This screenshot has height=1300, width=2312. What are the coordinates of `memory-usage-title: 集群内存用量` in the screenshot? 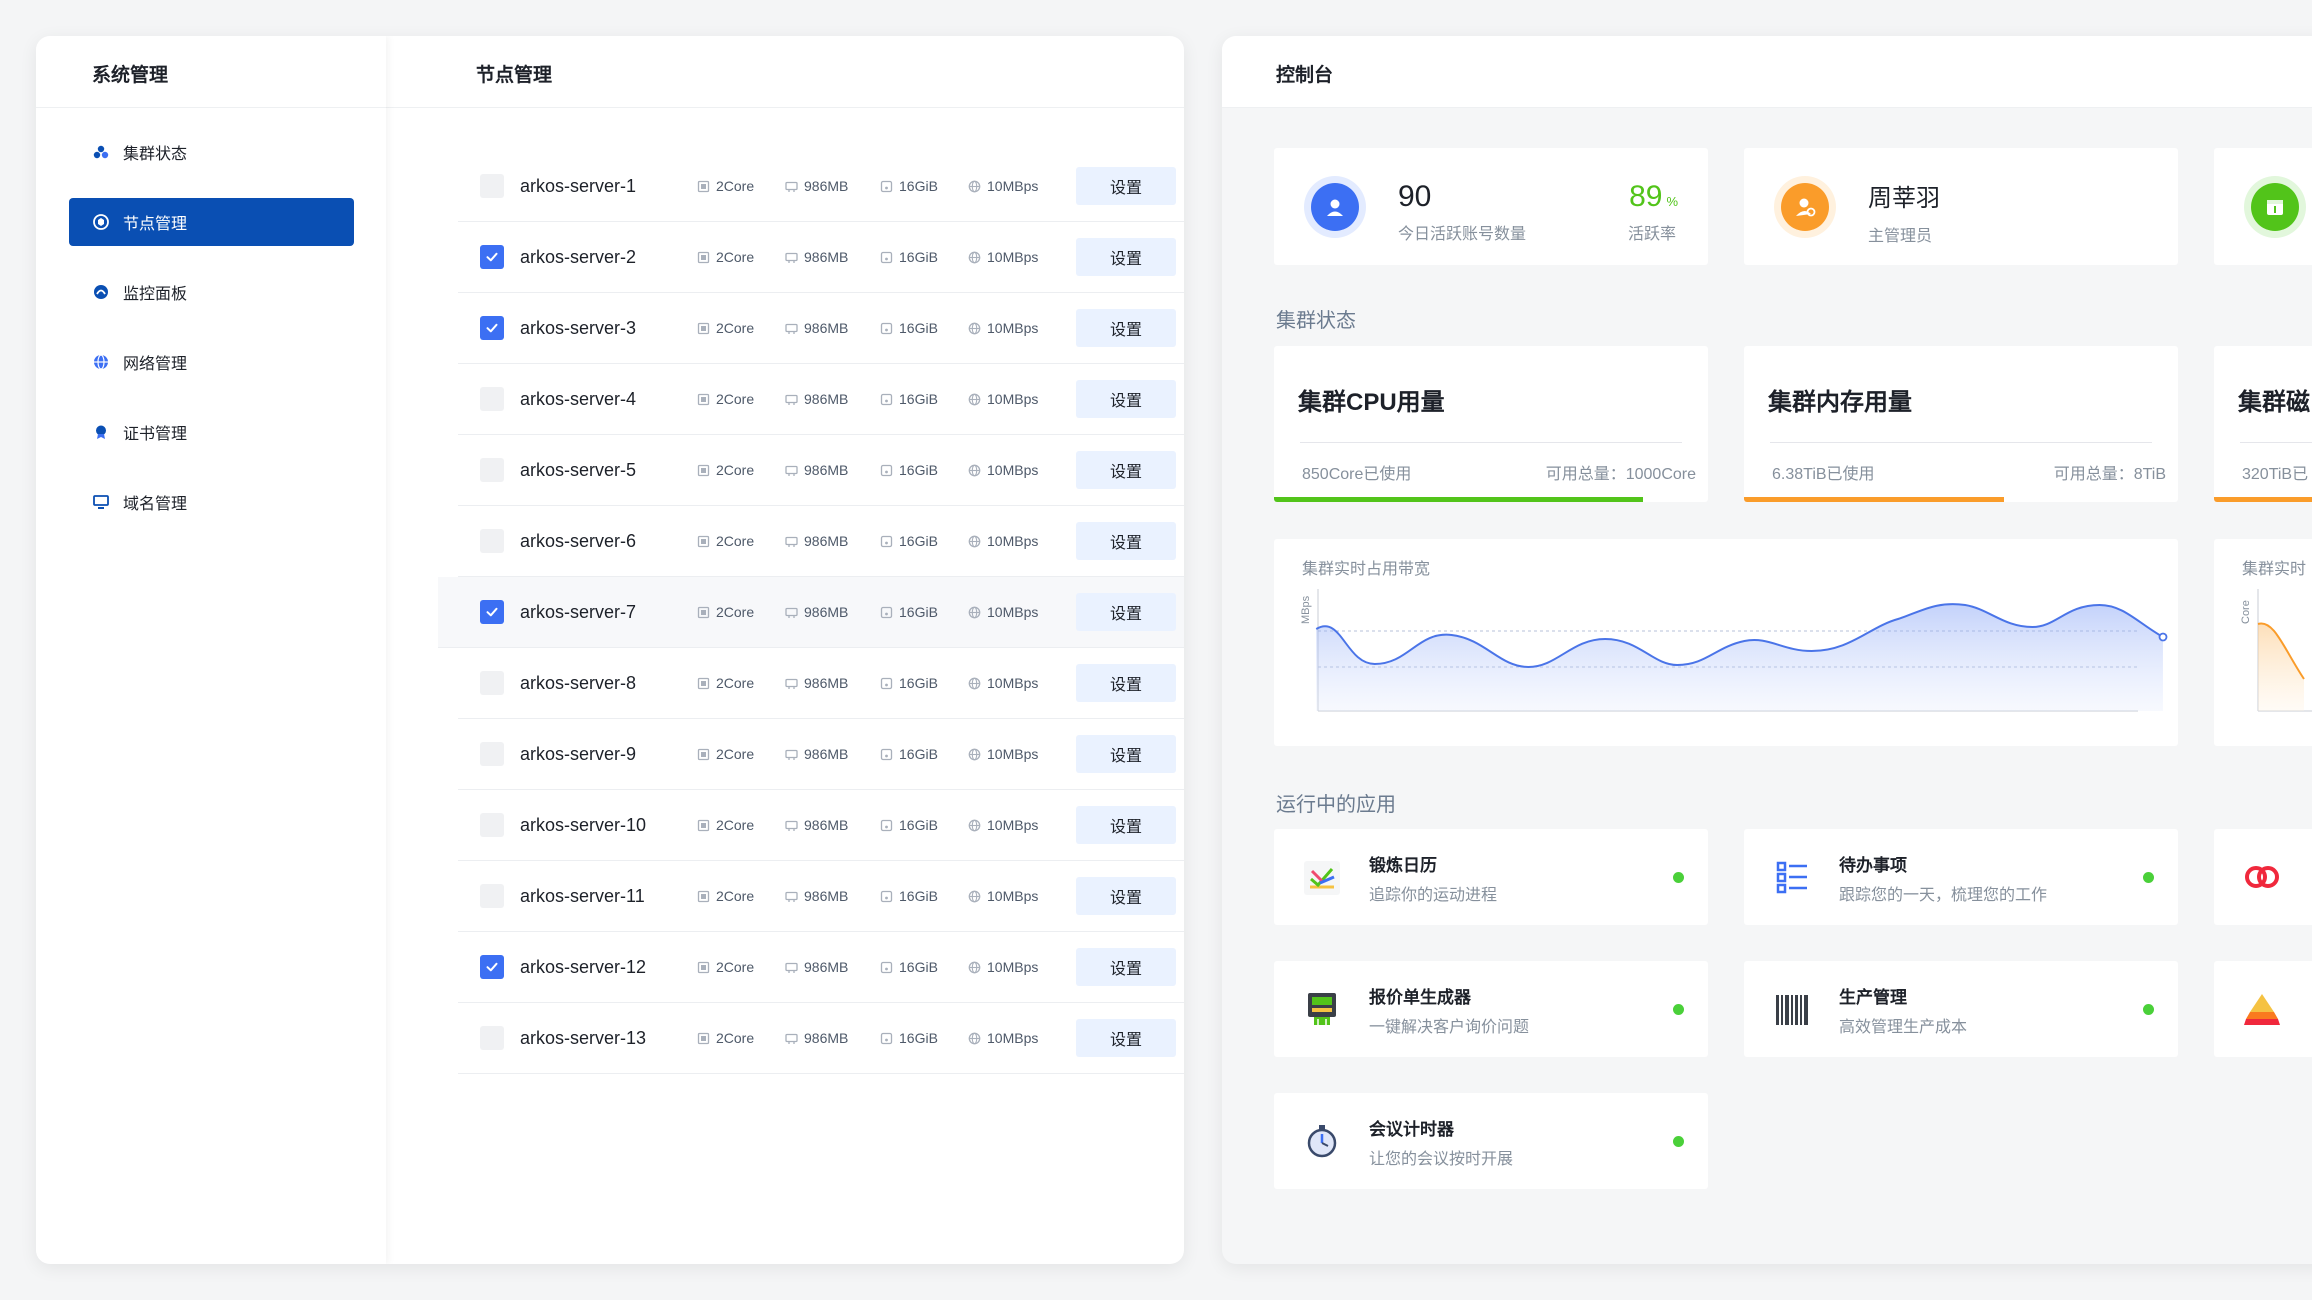 It's located at (1840, 402).